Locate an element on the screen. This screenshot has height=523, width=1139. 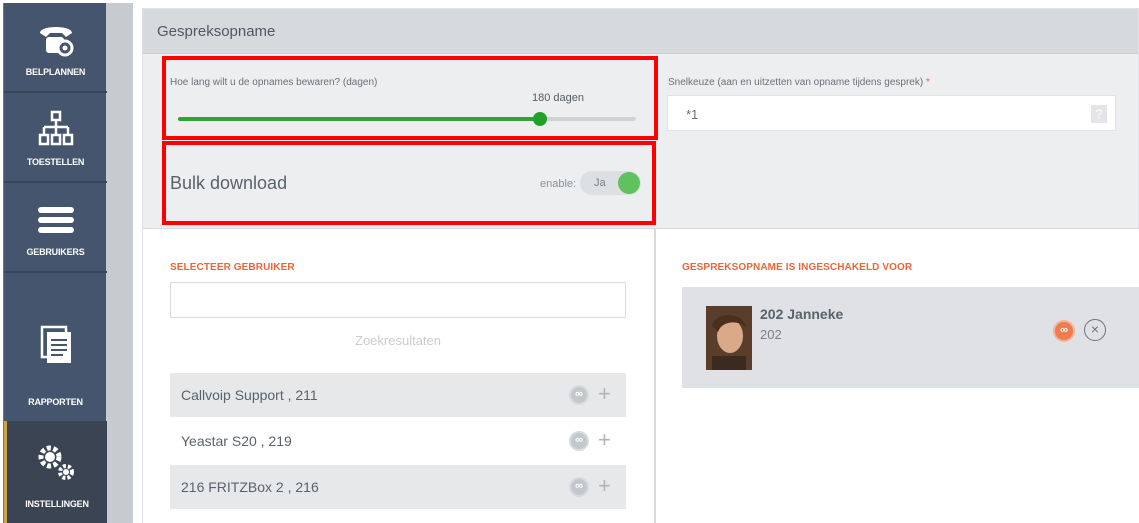
avatar-image is located at coordinates (729, 338).